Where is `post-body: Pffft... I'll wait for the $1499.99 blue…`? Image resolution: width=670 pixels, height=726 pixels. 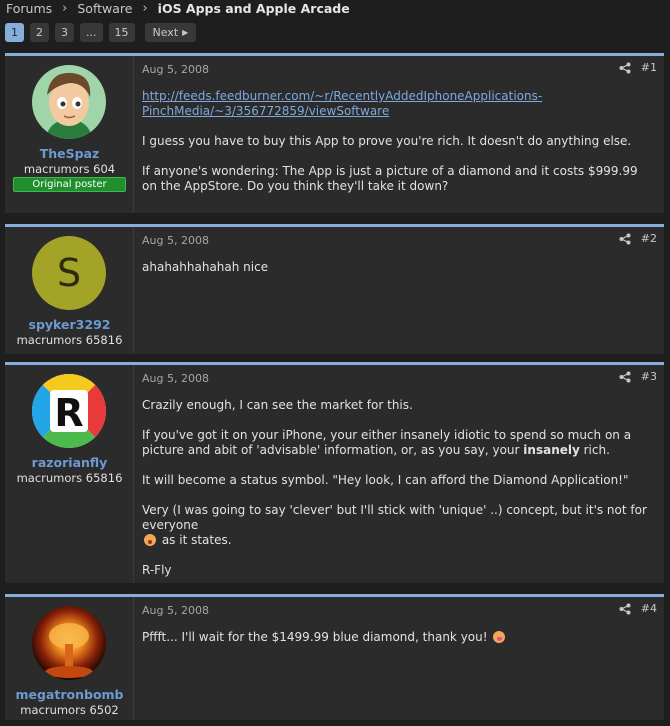
post-body: Pffft... I'll wait for the $1499.99 blue… is located at coordinates (398, 645).